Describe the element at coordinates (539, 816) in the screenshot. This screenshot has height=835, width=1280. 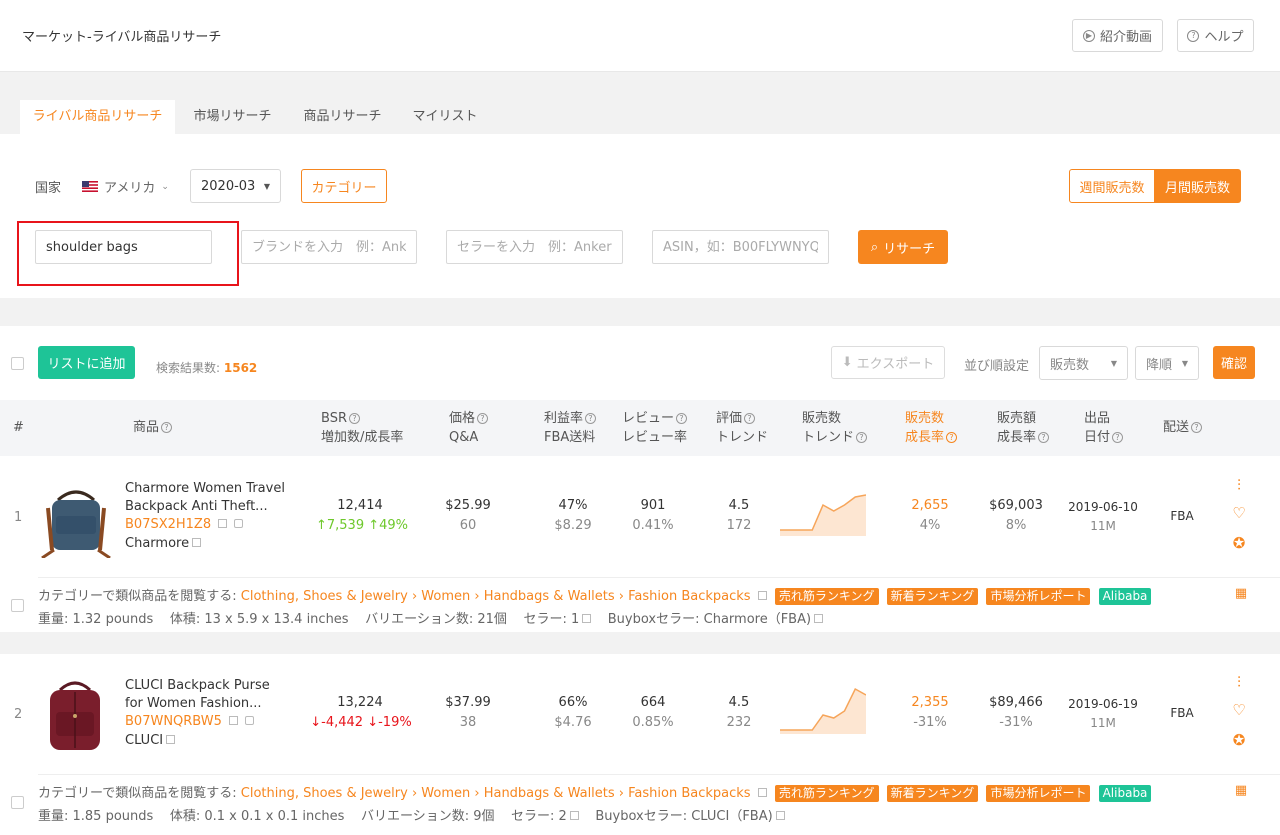
I see `seller-count: セラー: 2` at that location.